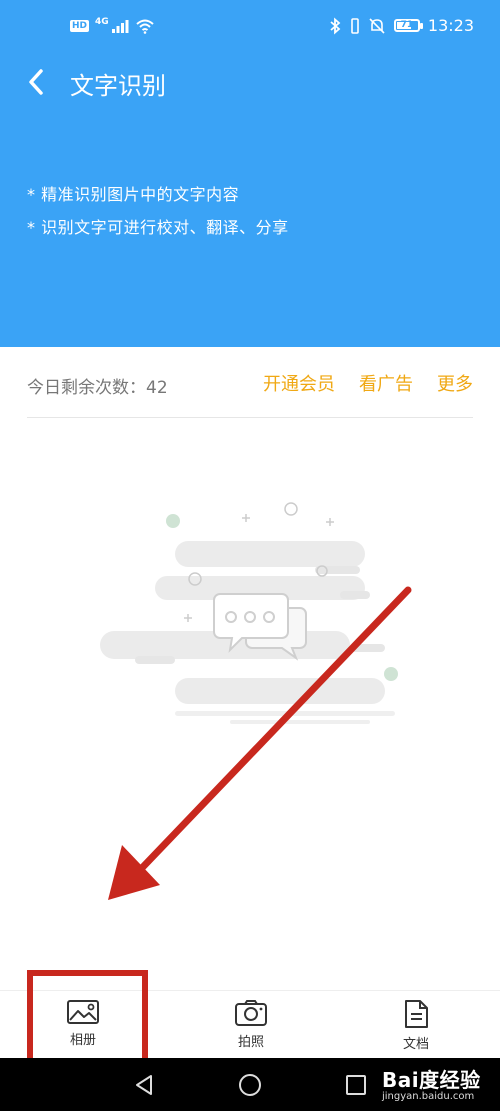 This screenshot has width=500, height=1111. What do you see at coordinates (415, 1044) in the screenshot?
I see `tab-document-label: 文档` at bounding box center [415, 1044].